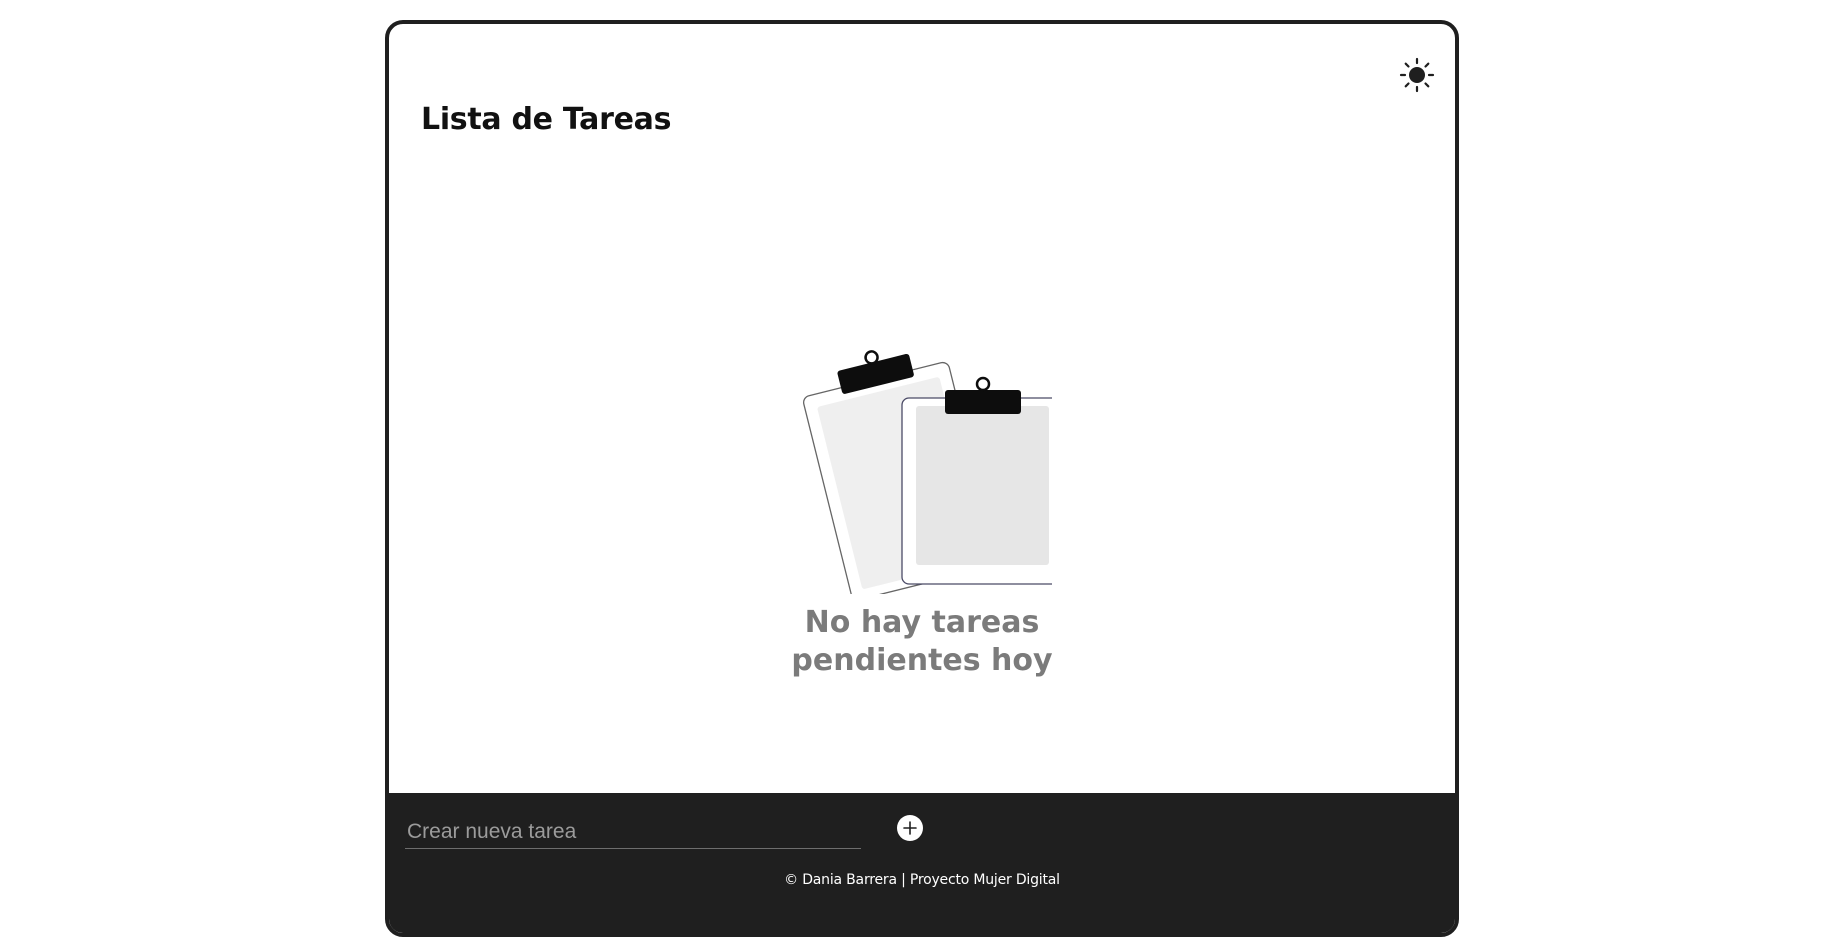 Image resolution: width=1834 pixels, height=938 pixels. I want to click on new-task-bar: © Dania Barrera | Proyecto Mujer Digital, so click(922, 863).